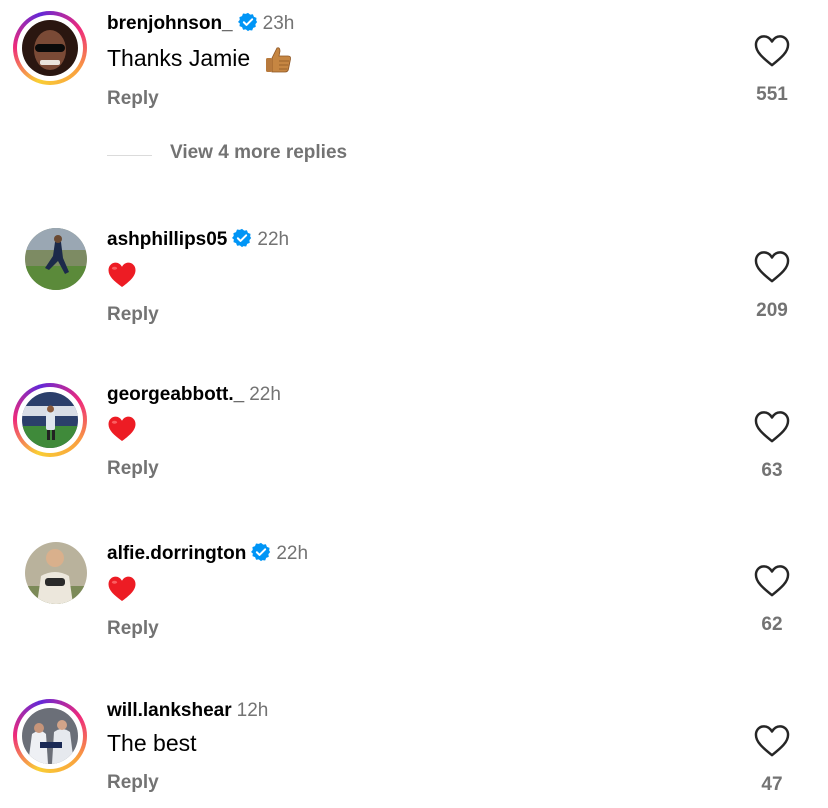 The width and height of the screenshot is (828, 808). Describe the element at coordinates (278, 23) in the screenshot. I see `comment-time: 23h` at that location.